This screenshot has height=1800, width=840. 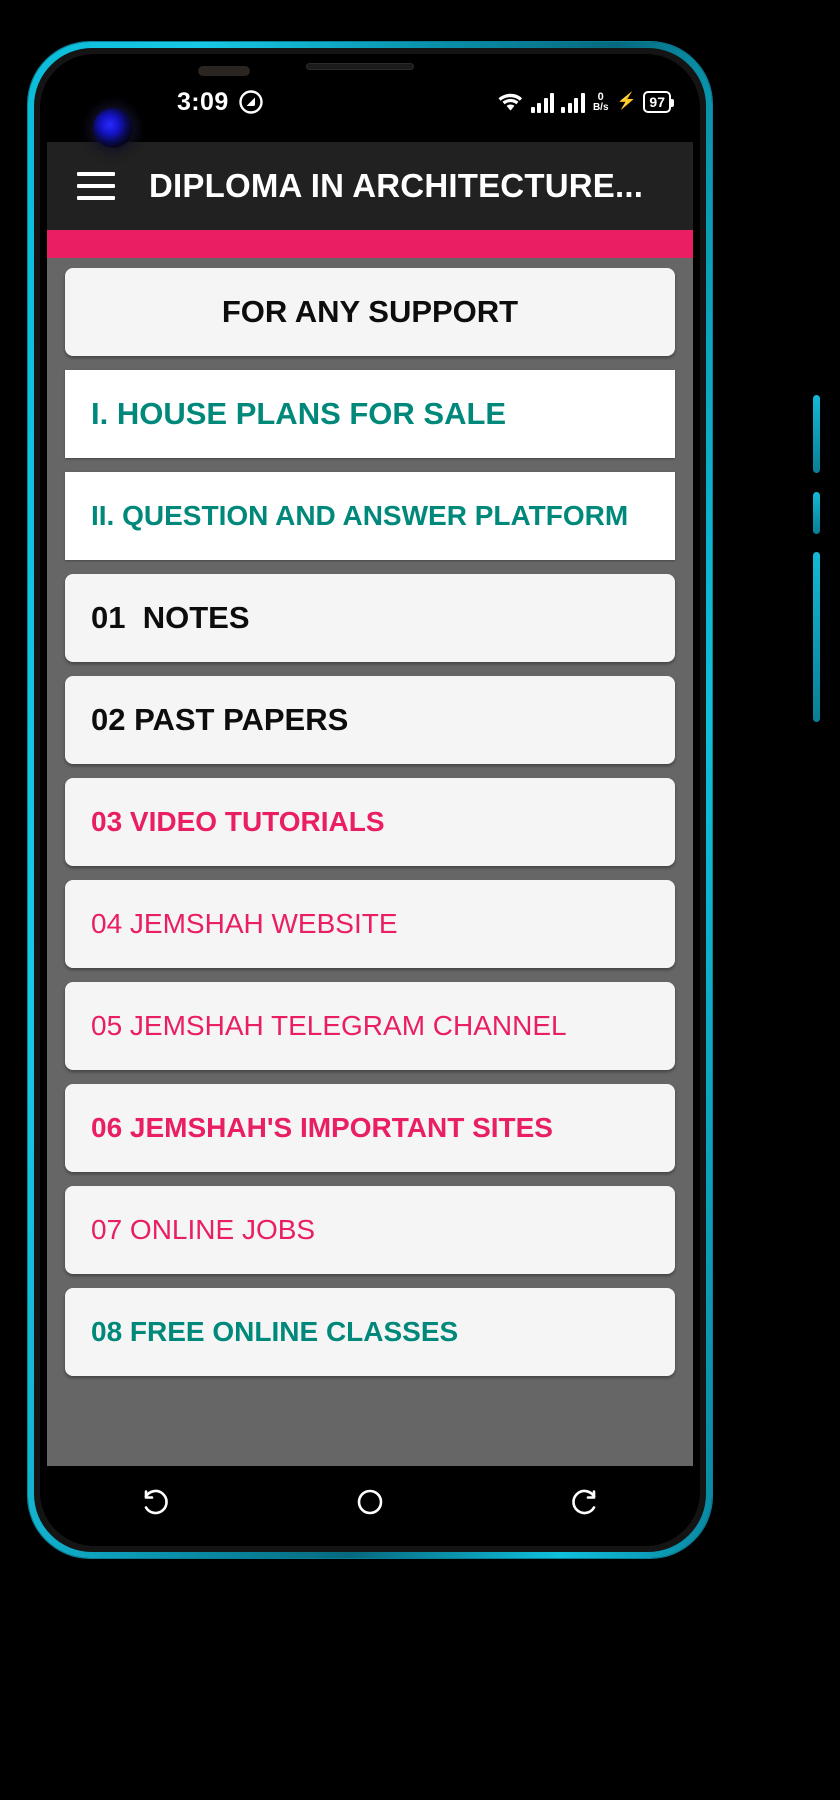 What do you see at coordinates (360, 516) in the screenshot?
I see `list-item-label: II. QUESTION AND ANSWER PLATFORM` at bounding box center [360, 516].